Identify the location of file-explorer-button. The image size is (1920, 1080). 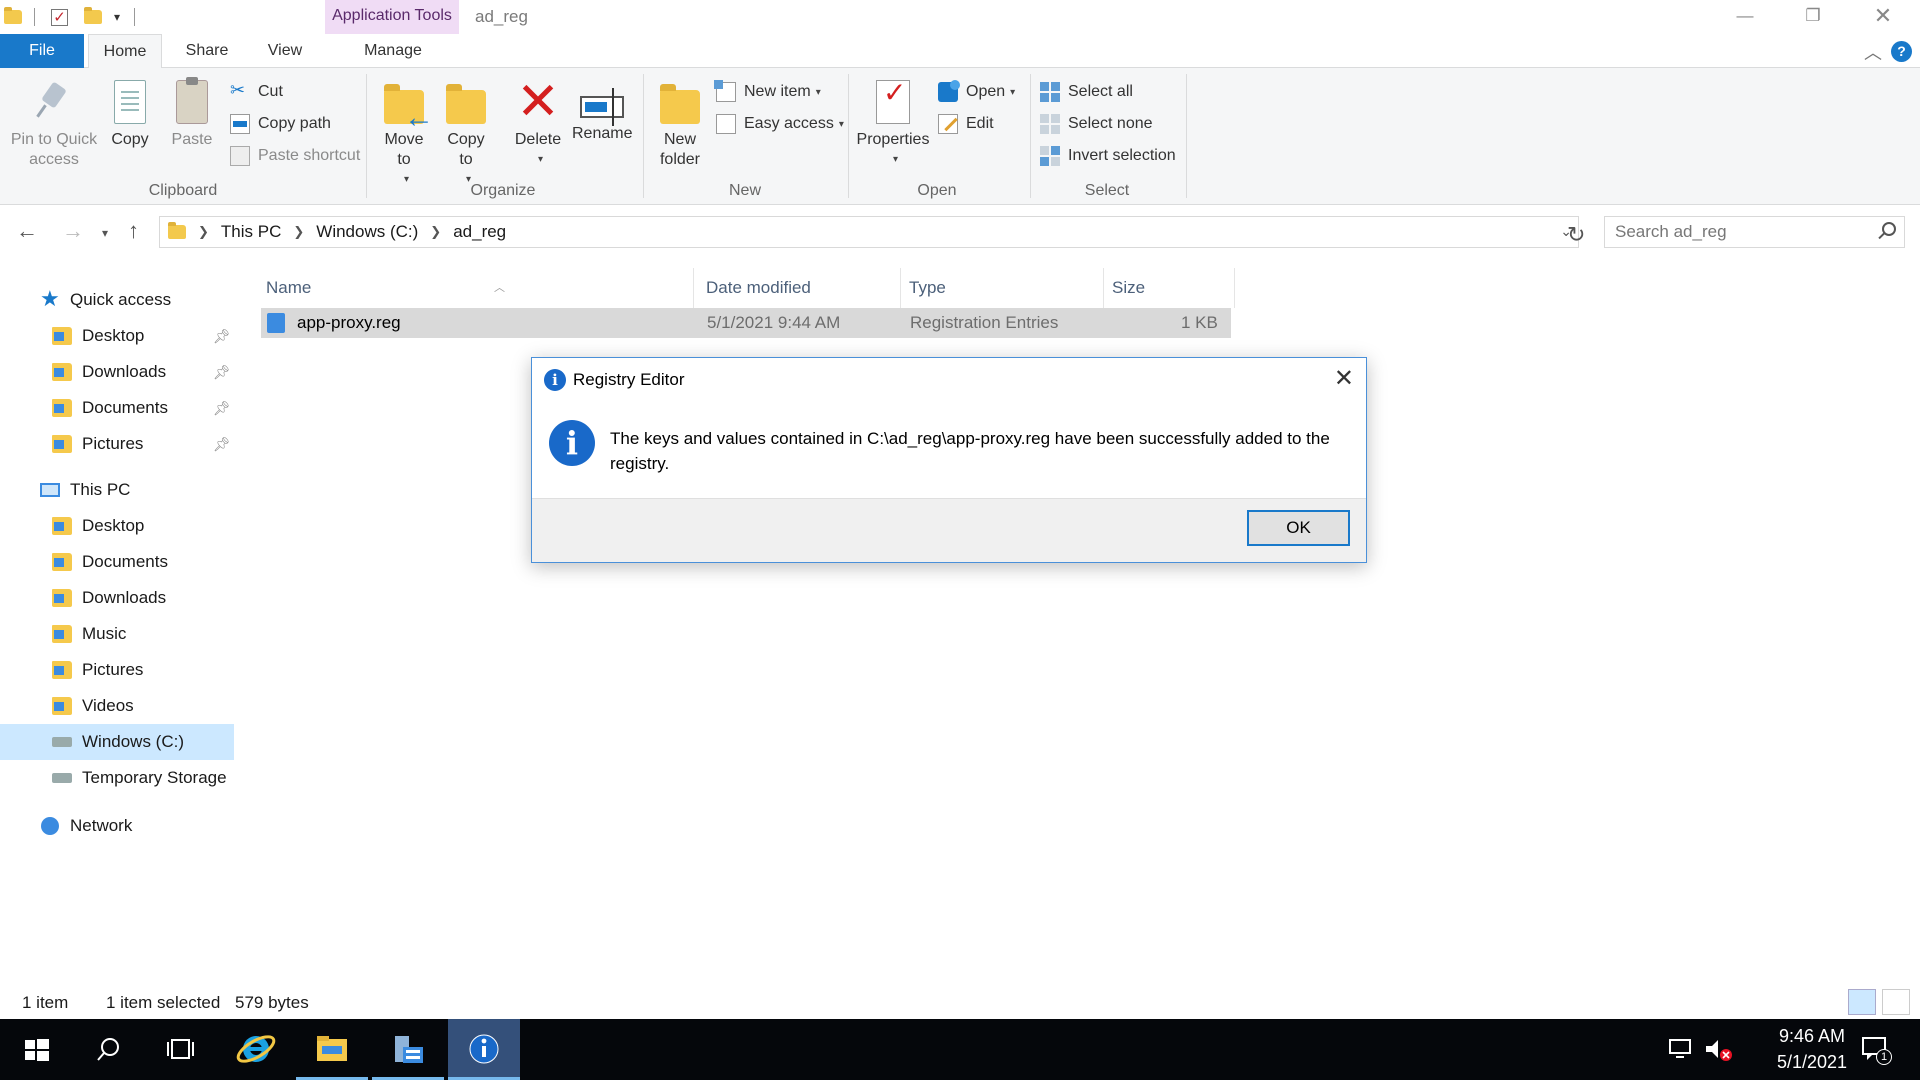
(332, 1049).